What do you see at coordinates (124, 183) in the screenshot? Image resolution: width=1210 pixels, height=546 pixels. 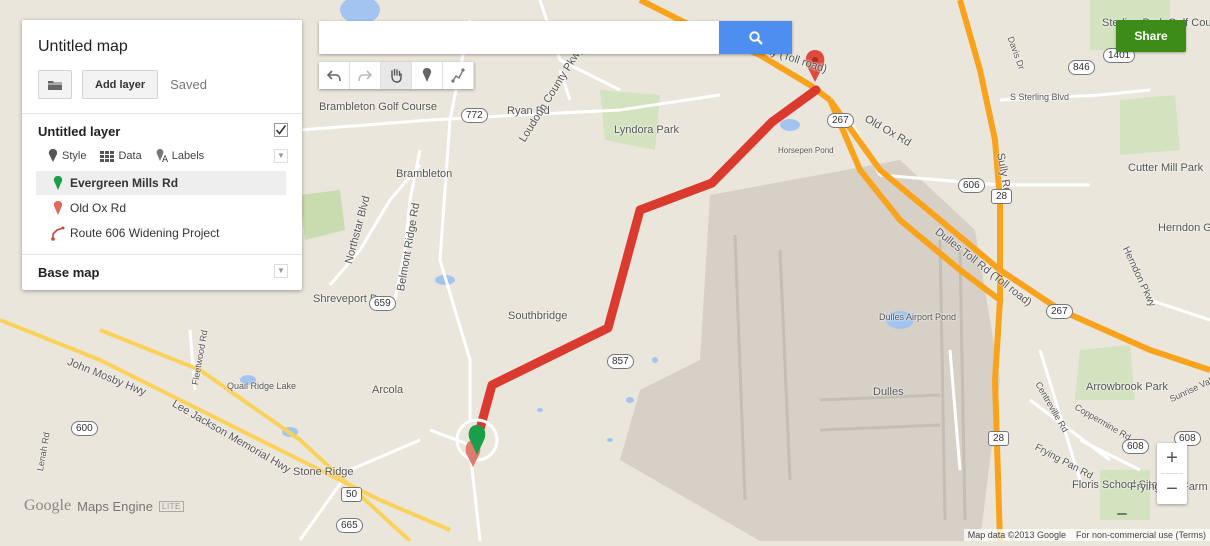 I see `feature-label: Evergreen Mills Rd` at bounding box center [124, 183].